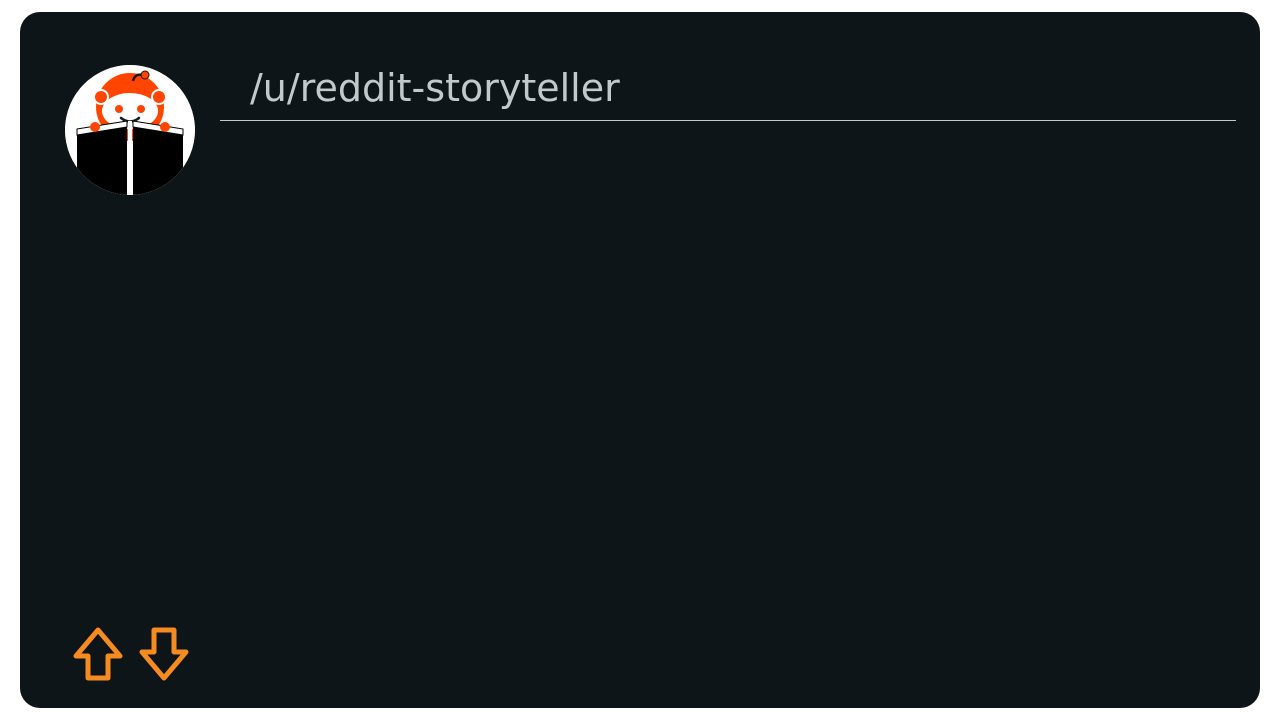 The height and width of the screenshot is (720, 1280). I want to click on reddit-snoo-reading-icon, so click(130, 130).